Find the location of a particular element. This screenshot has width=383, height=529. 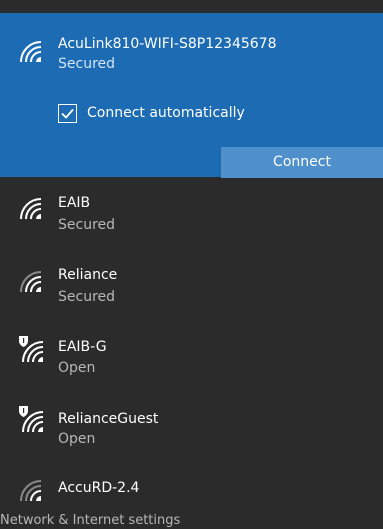

top-strip is located at coordinates (191, 6).